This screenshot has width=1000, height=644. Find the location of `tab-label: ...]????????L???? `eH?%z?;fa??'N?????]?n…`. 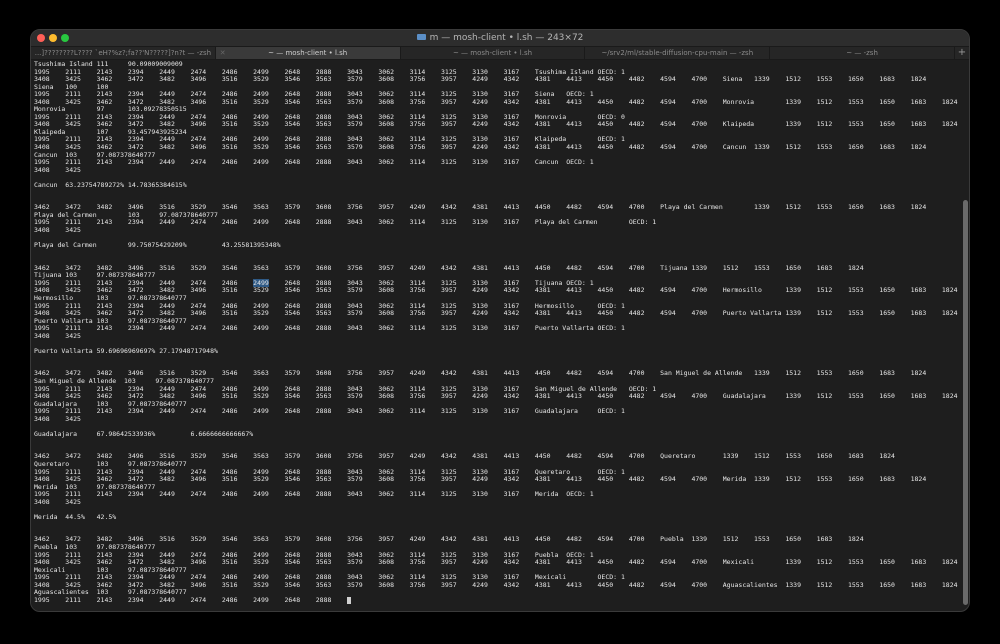

tab-label: ...]????????L???? `eH?%z?;fa??'N?????]?n… is located at coordinates (123, 53).